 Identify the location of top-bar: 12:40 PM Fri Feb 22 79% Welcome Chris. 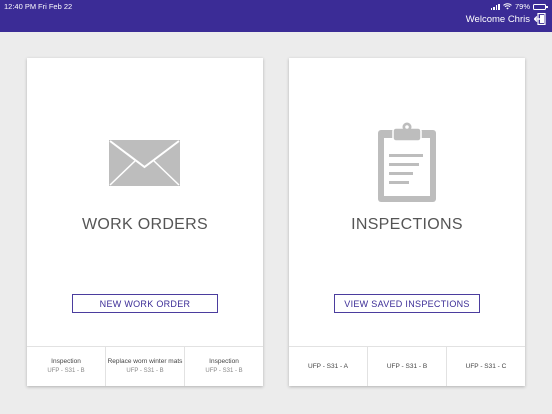
(276, 16).